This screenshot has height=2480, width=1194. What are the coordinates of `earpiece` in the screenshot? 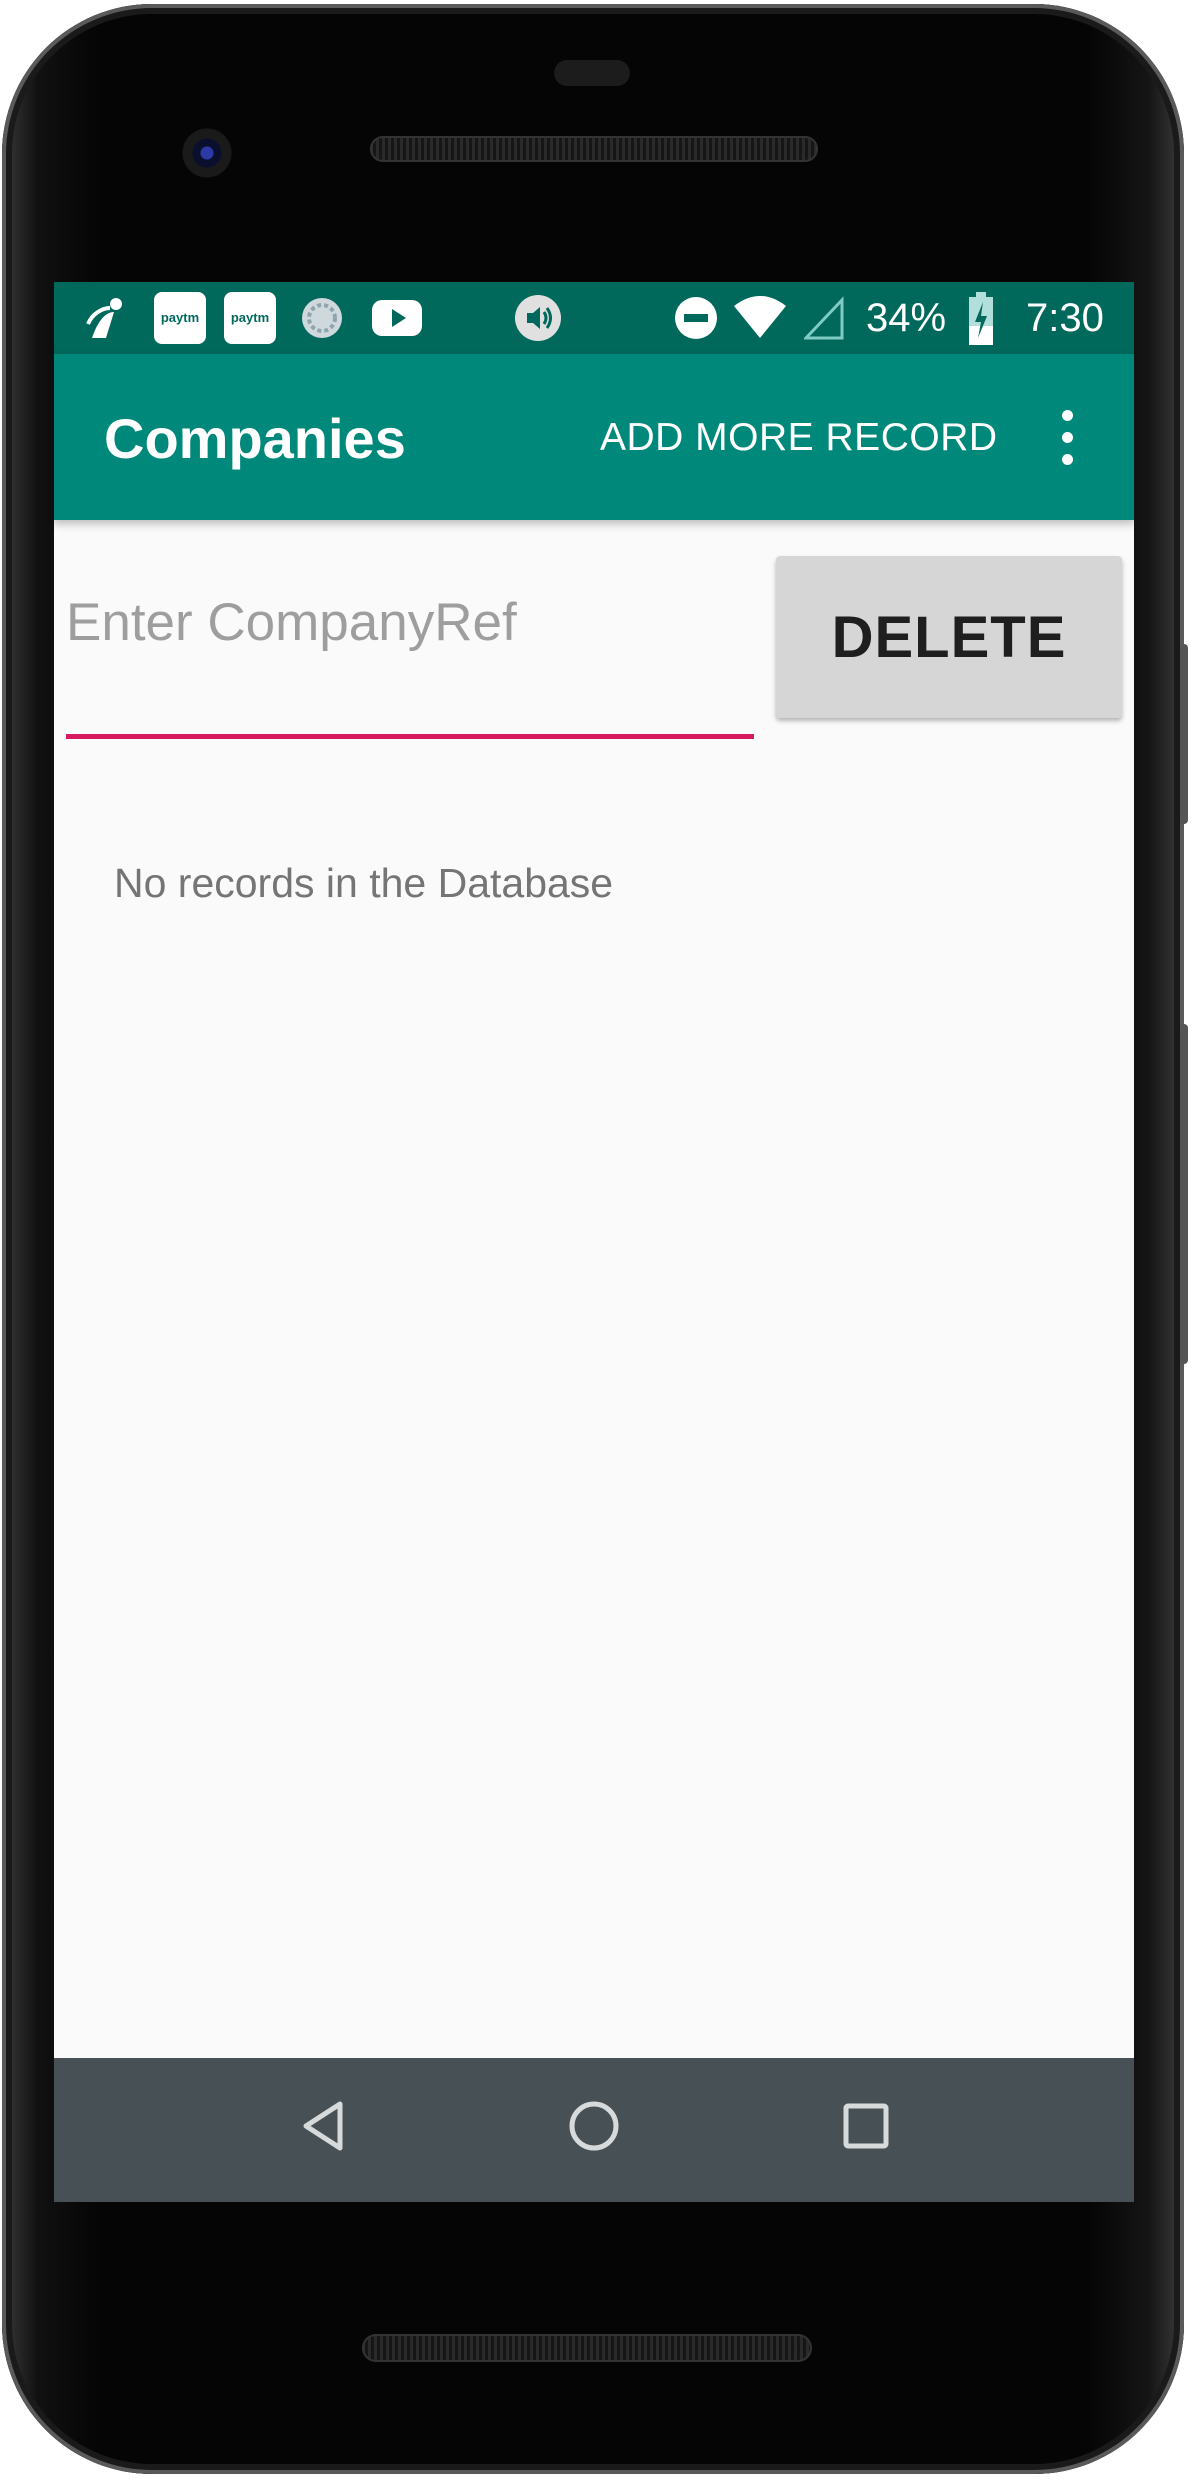 It's located at (592, 73).